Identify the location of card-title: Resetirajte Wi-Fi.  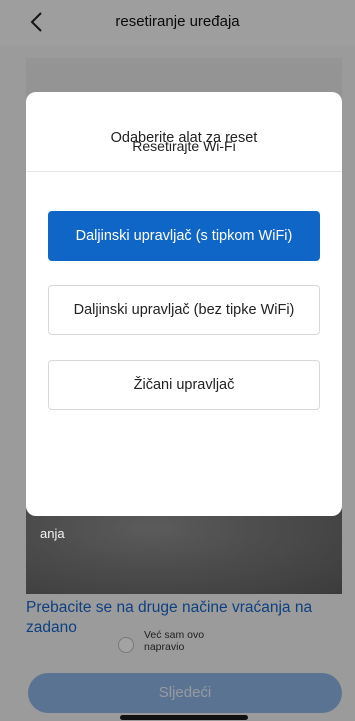
(184, 146).